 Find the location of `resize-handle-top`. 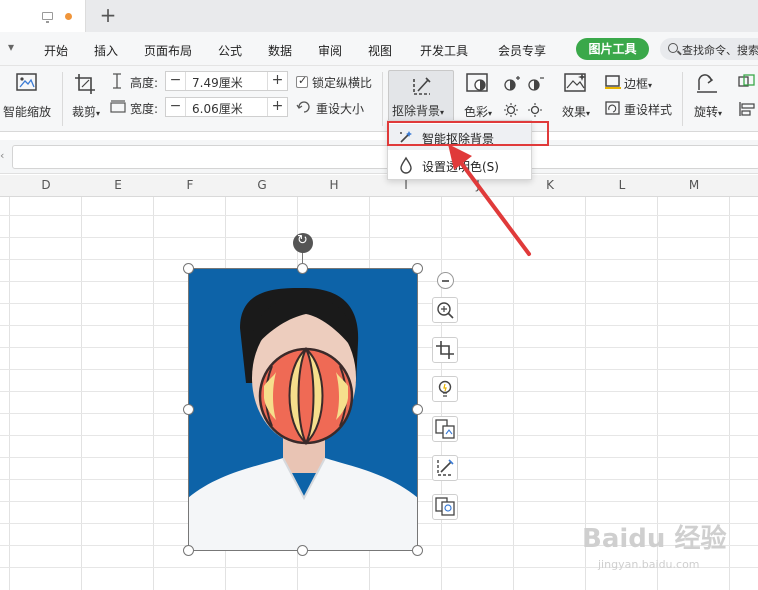

resize-handle-top is located at coordinates (302, 268).